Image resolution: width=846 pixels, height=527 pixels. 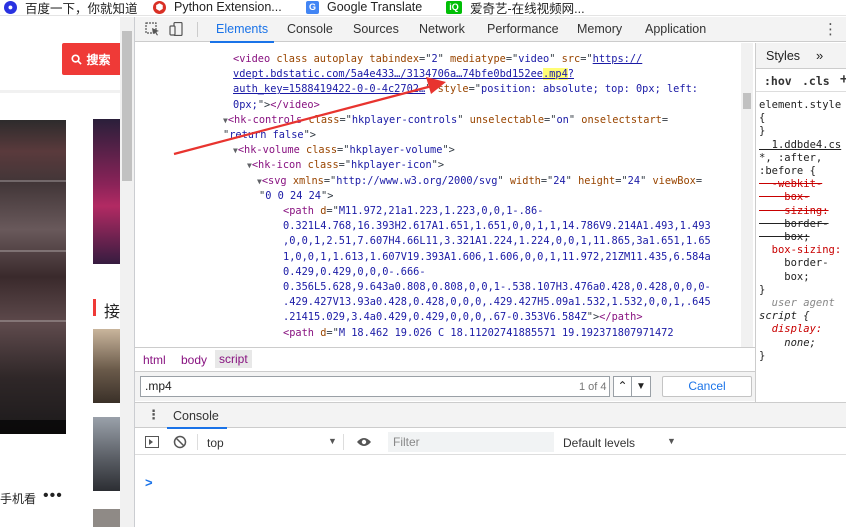 What do you see at coordinates (153, 415) in the screenshot?
I see `drawer-menu-icon: ⋮` at bounding box center [153, 415].